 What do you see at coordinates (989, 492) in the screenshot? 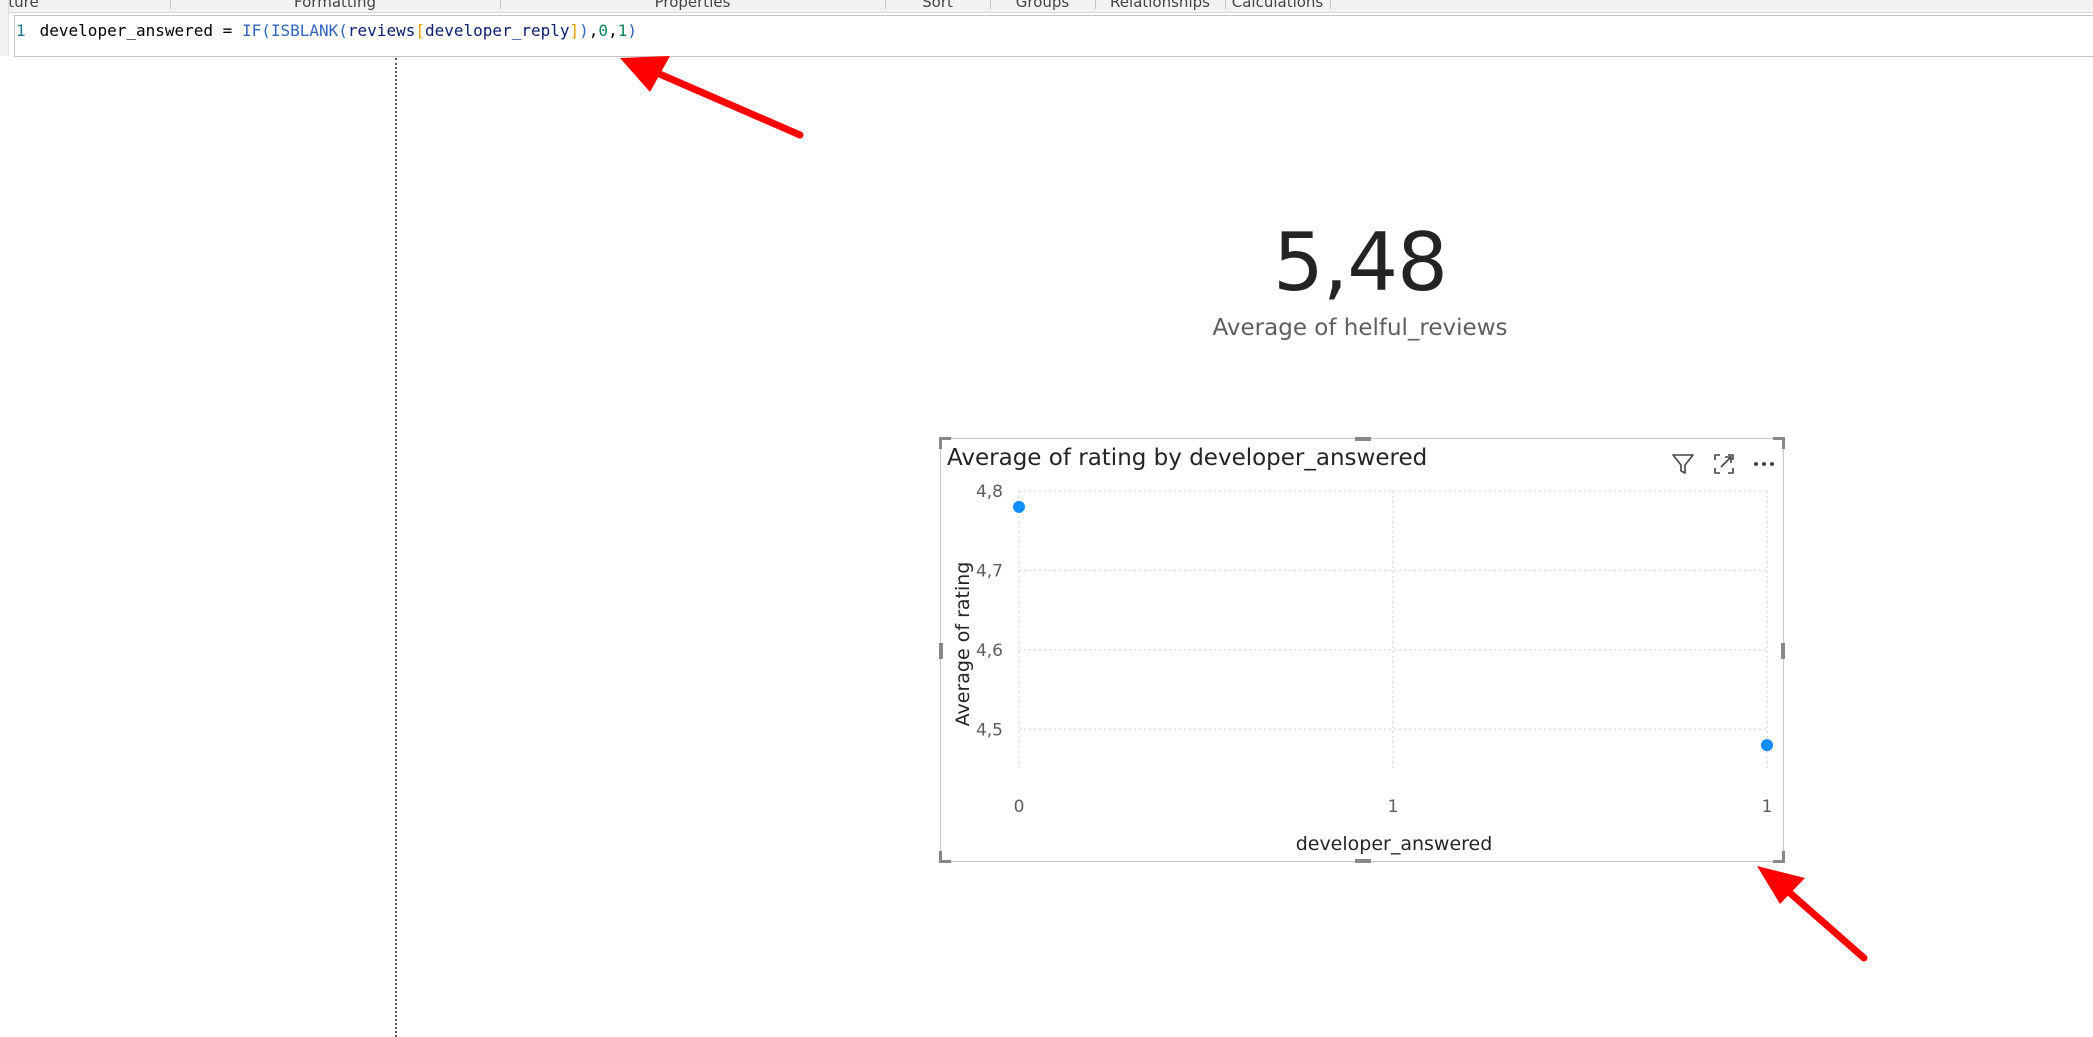
I see `y-tick-label: 4,8` at bounding box center [989, 492].